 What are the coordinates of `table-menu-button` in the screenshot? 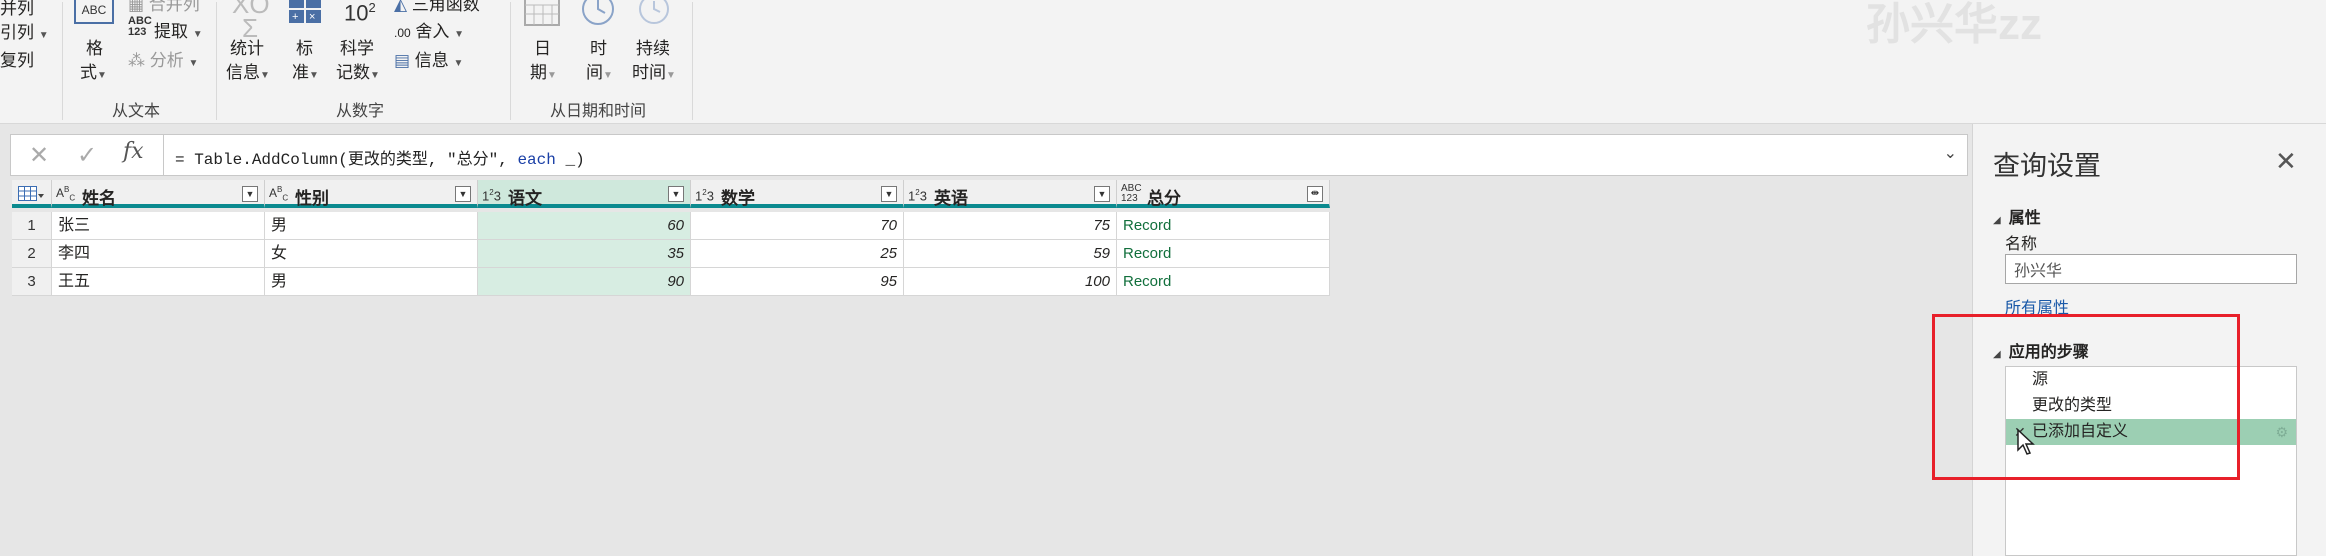 It's located at (32, 194).